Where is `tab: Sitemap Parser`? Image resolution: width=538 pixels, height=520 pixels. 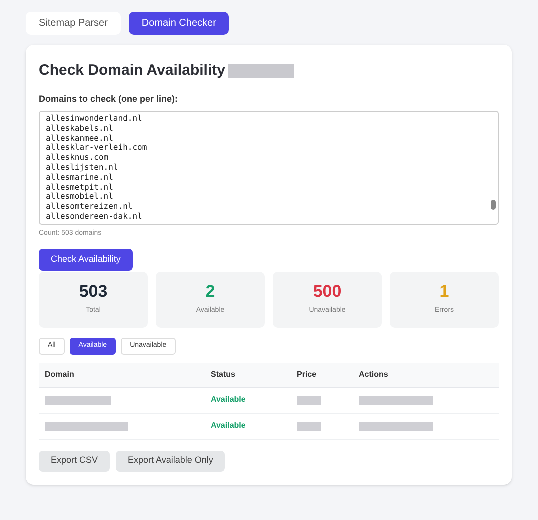
tab: Sitemap Parser is located at coordinates (73, 23).